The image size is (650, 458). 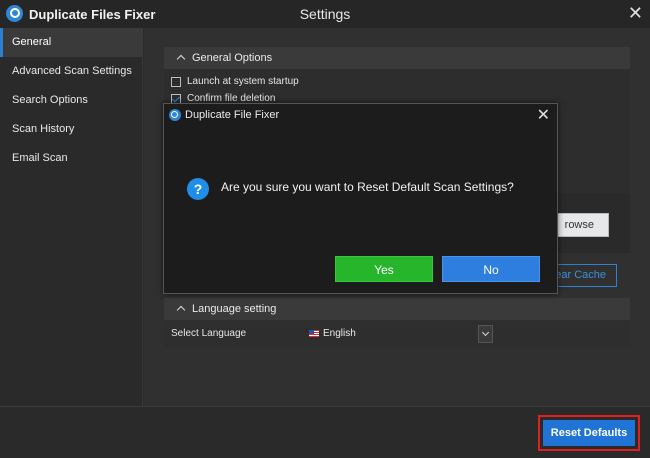 What do you see at coordinates (234, 309) in the screenshot?
I see `language-setting-title: Language setting` at bounding box center [234, 309].